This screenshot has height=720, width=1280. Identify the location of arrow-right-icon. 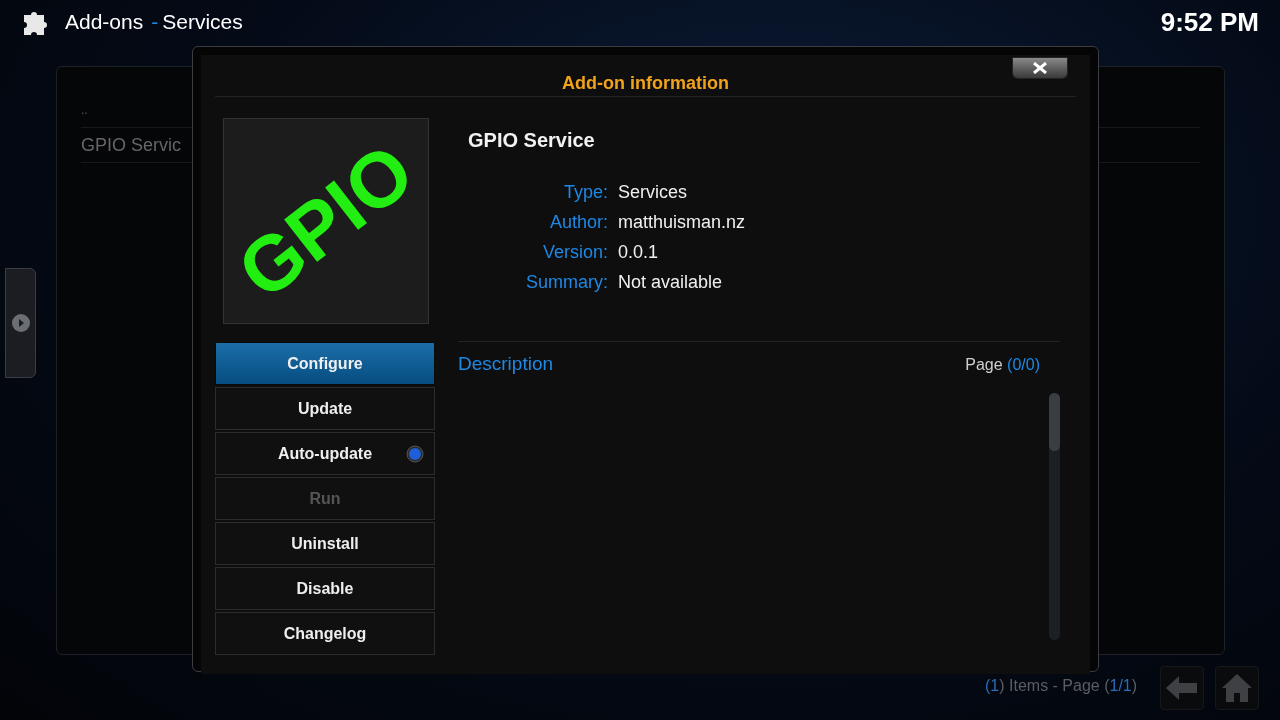
(20, 323).